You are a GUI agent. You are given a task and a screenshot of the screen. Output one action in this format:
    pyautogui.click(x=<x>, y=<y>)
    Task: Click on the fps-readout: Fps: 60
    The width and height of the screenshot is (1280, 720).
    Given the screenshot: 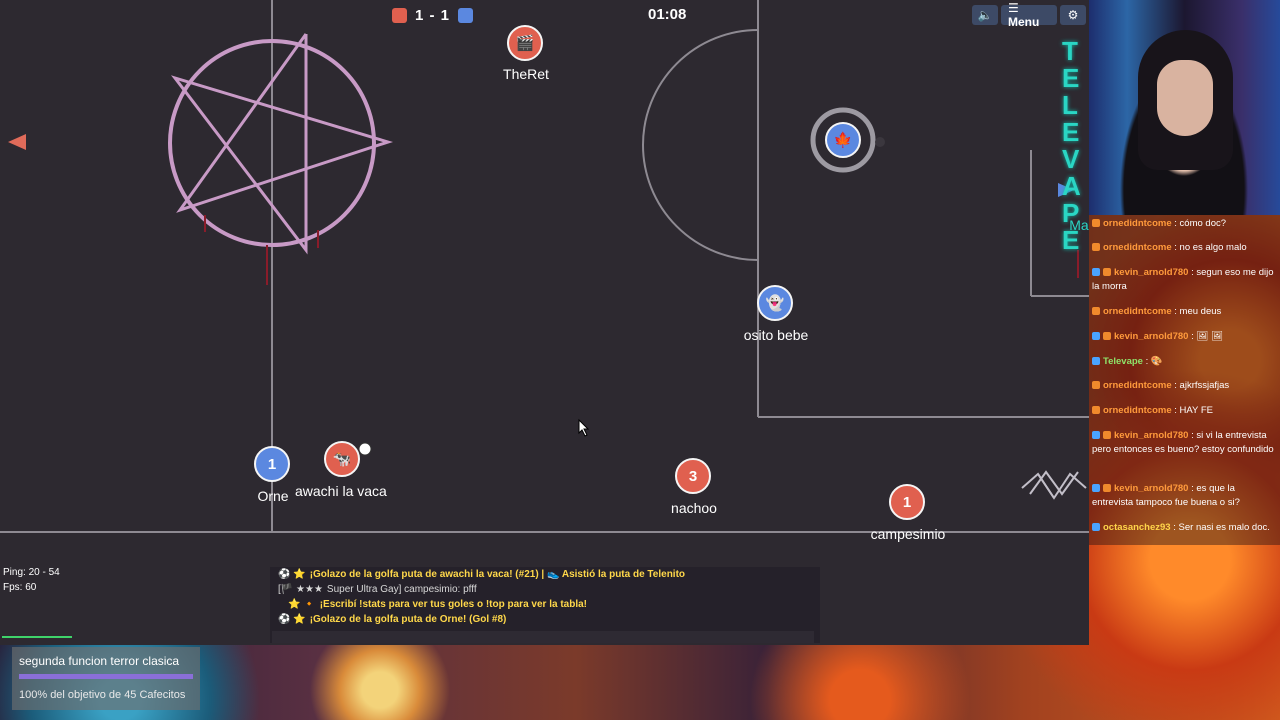 What is the action you would take?
    pyautogui.click(x=20, y=587)
    